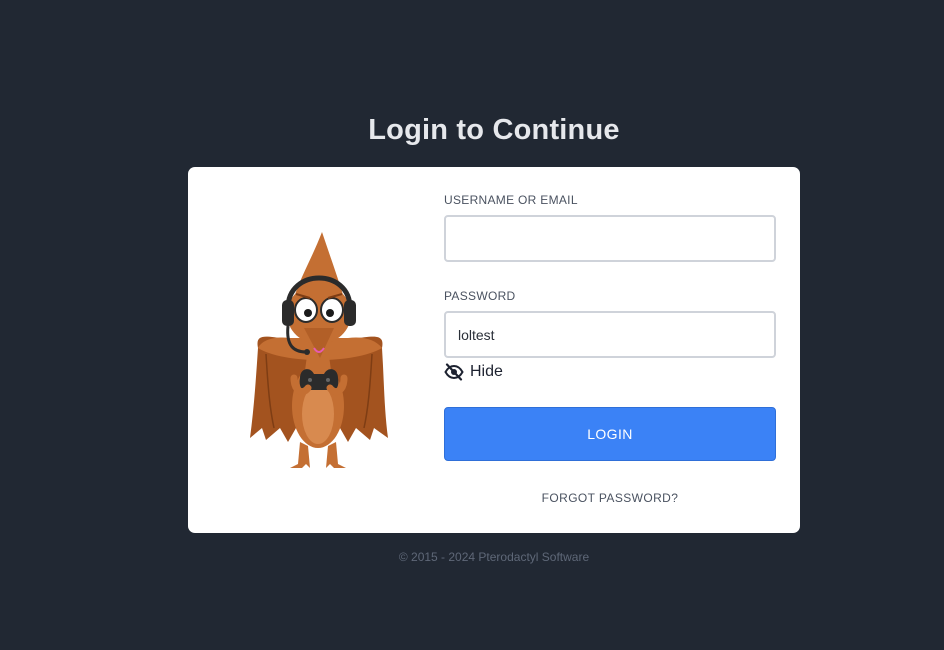 This screenshot has width=944, height=650. I want to click on password-input, so click(610, 334).